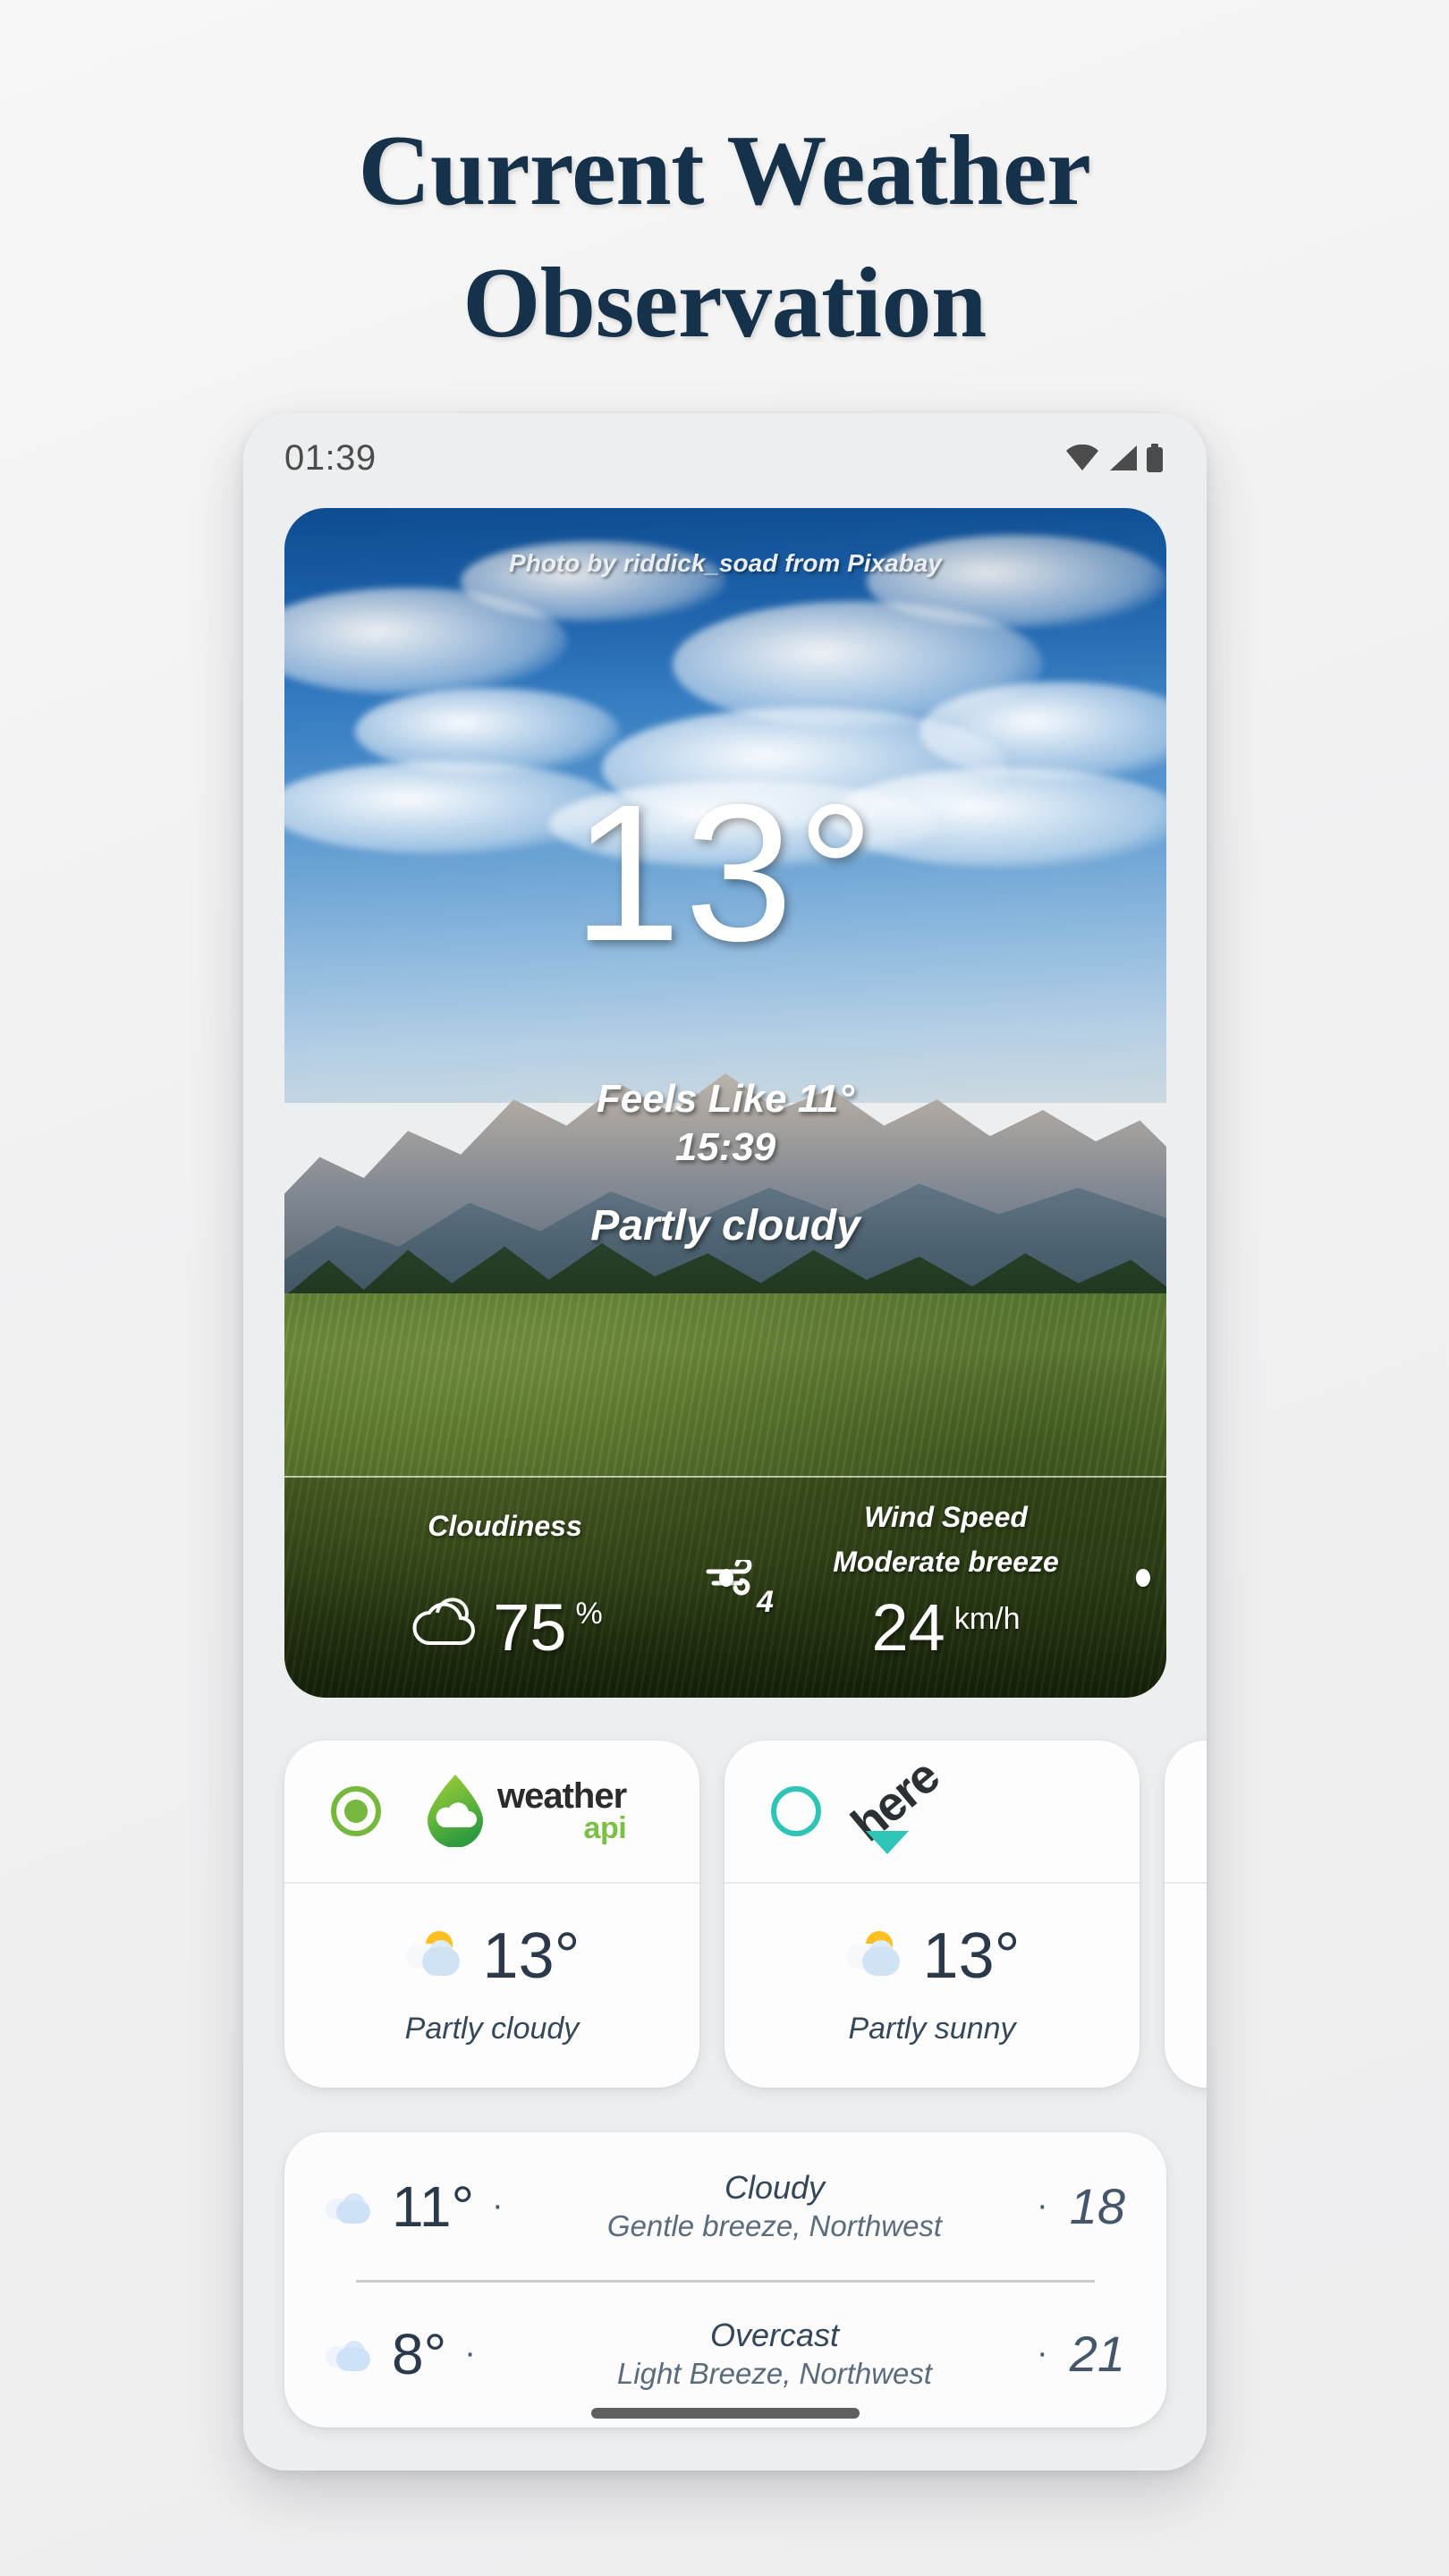 The image size is (1449, 2576). Describe the element at coordinates (774, 2335) in the screenshot. I see `forecast-condition: Overcast` at that location.